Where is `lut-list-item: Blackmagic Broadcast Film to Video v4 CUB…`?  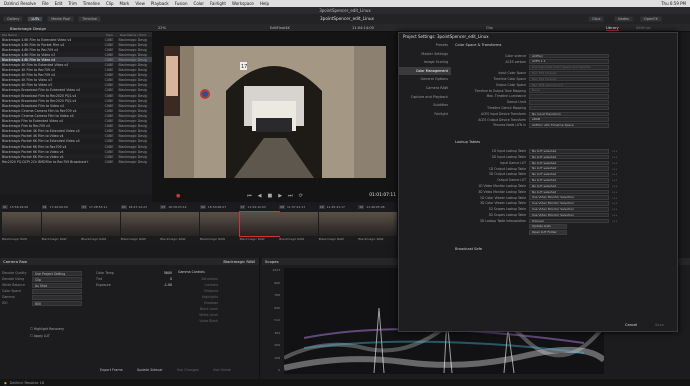 lut-list-item: Blackmagic Broadcast Film to Video v4 CUB… is located at coordinates (76, 106).